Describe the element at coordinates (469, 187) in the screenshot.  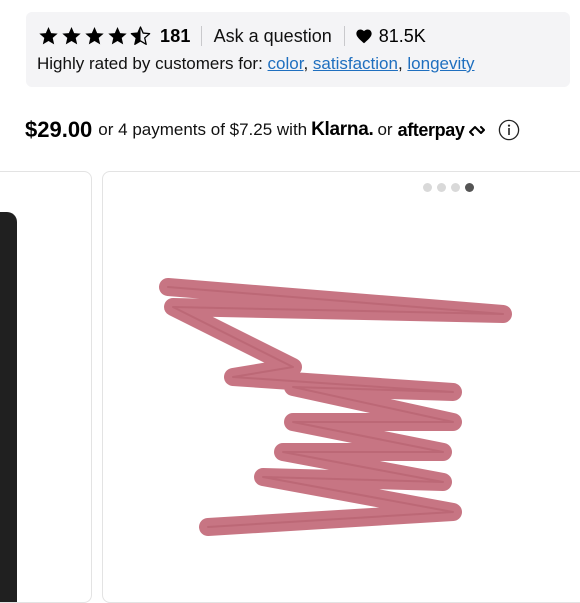
I see `carousel-dot-active` at that location.